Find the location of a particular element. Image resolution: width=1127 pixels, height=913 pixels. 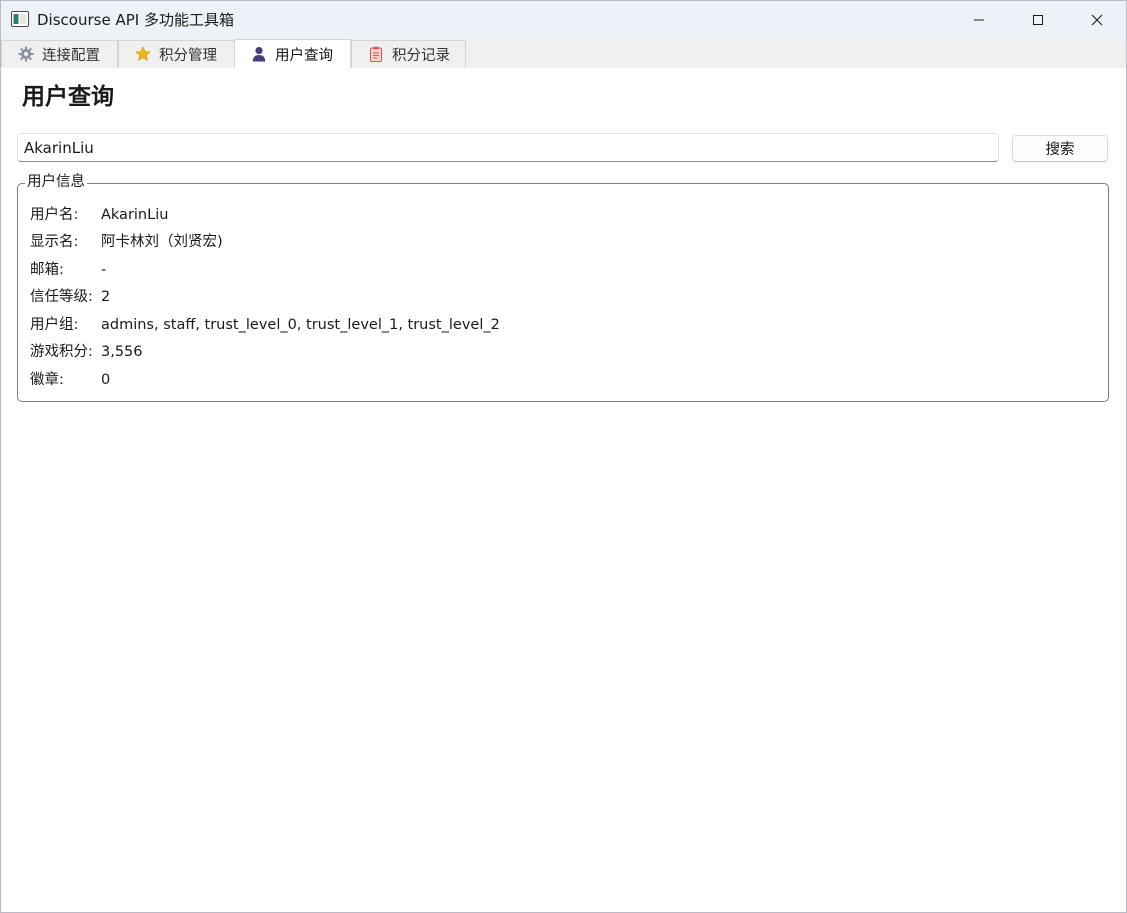

minimize-button is located at coordinates (979, 20).